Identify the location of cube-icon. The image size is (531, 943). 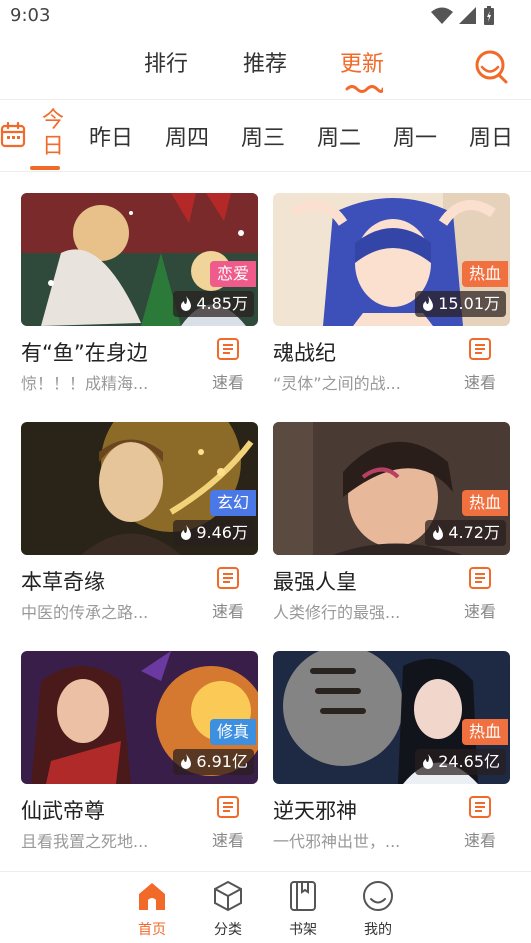
(228, 896).